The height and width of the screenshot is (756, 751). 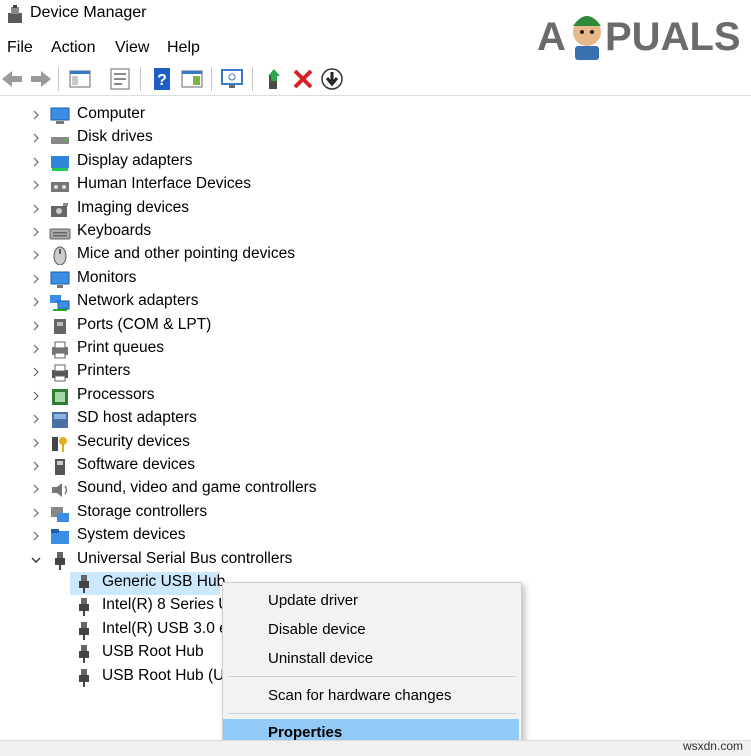 What do you see at coordinates (321, 658) in the screenshot?
I see `menu-item-label: Uninstall device` at bounding box center [321, 658].